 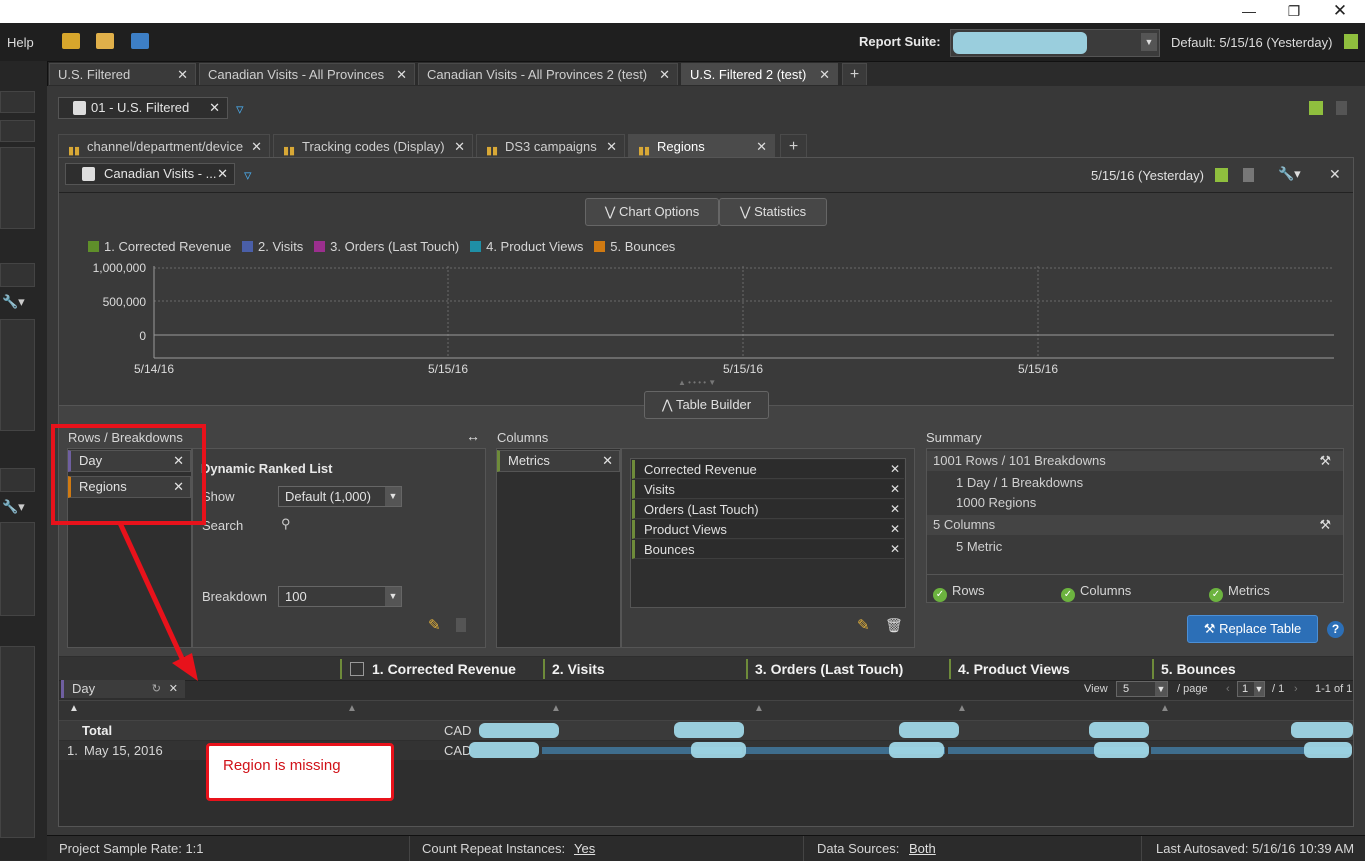 I want to click on tab-us-filtered-2: U.S. Filtered 2 (test) ✕, so click(x=759, y=74).